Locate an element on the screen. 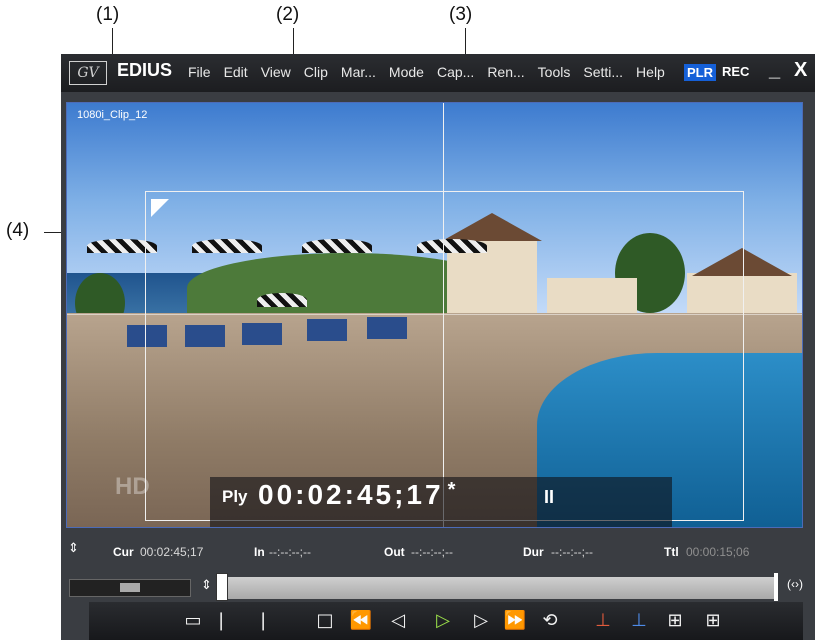  loop-icon: ⟲ is located at coordinates (550, 621).